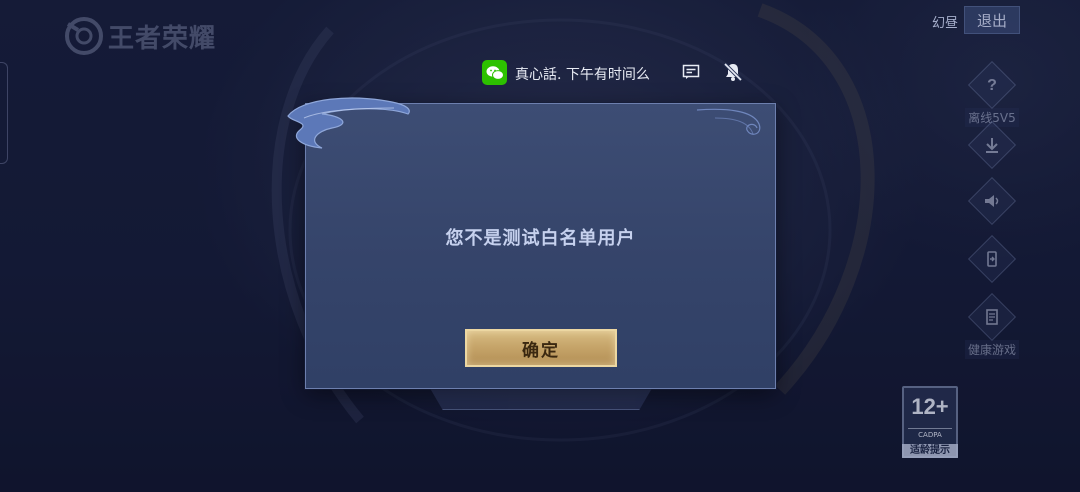 This screenshot has height=492, width=1080. What do you see at coordinates (733, 74) in the screenshot?
I see `mute-bell-icon` at bounding box center [733, 74].